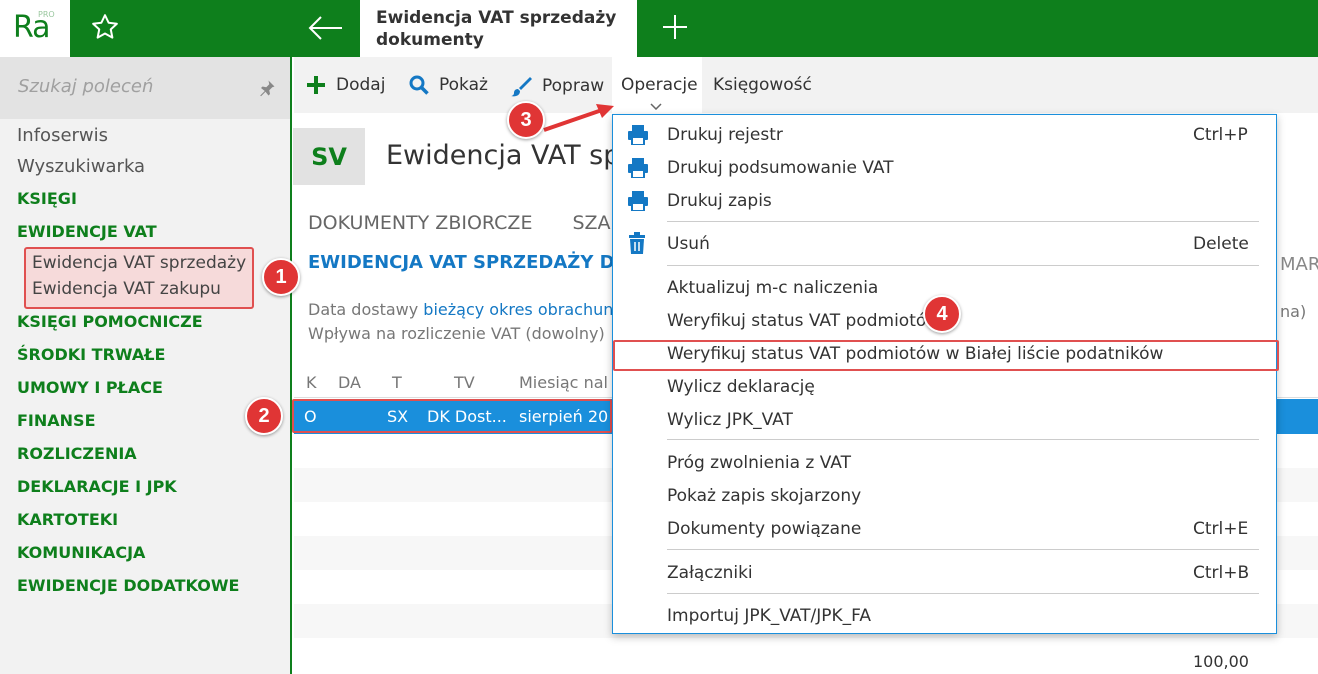  Describe the element at coordinates (1293, 311) in the screenshot. I see `filter-right-cut: na)` at that location.